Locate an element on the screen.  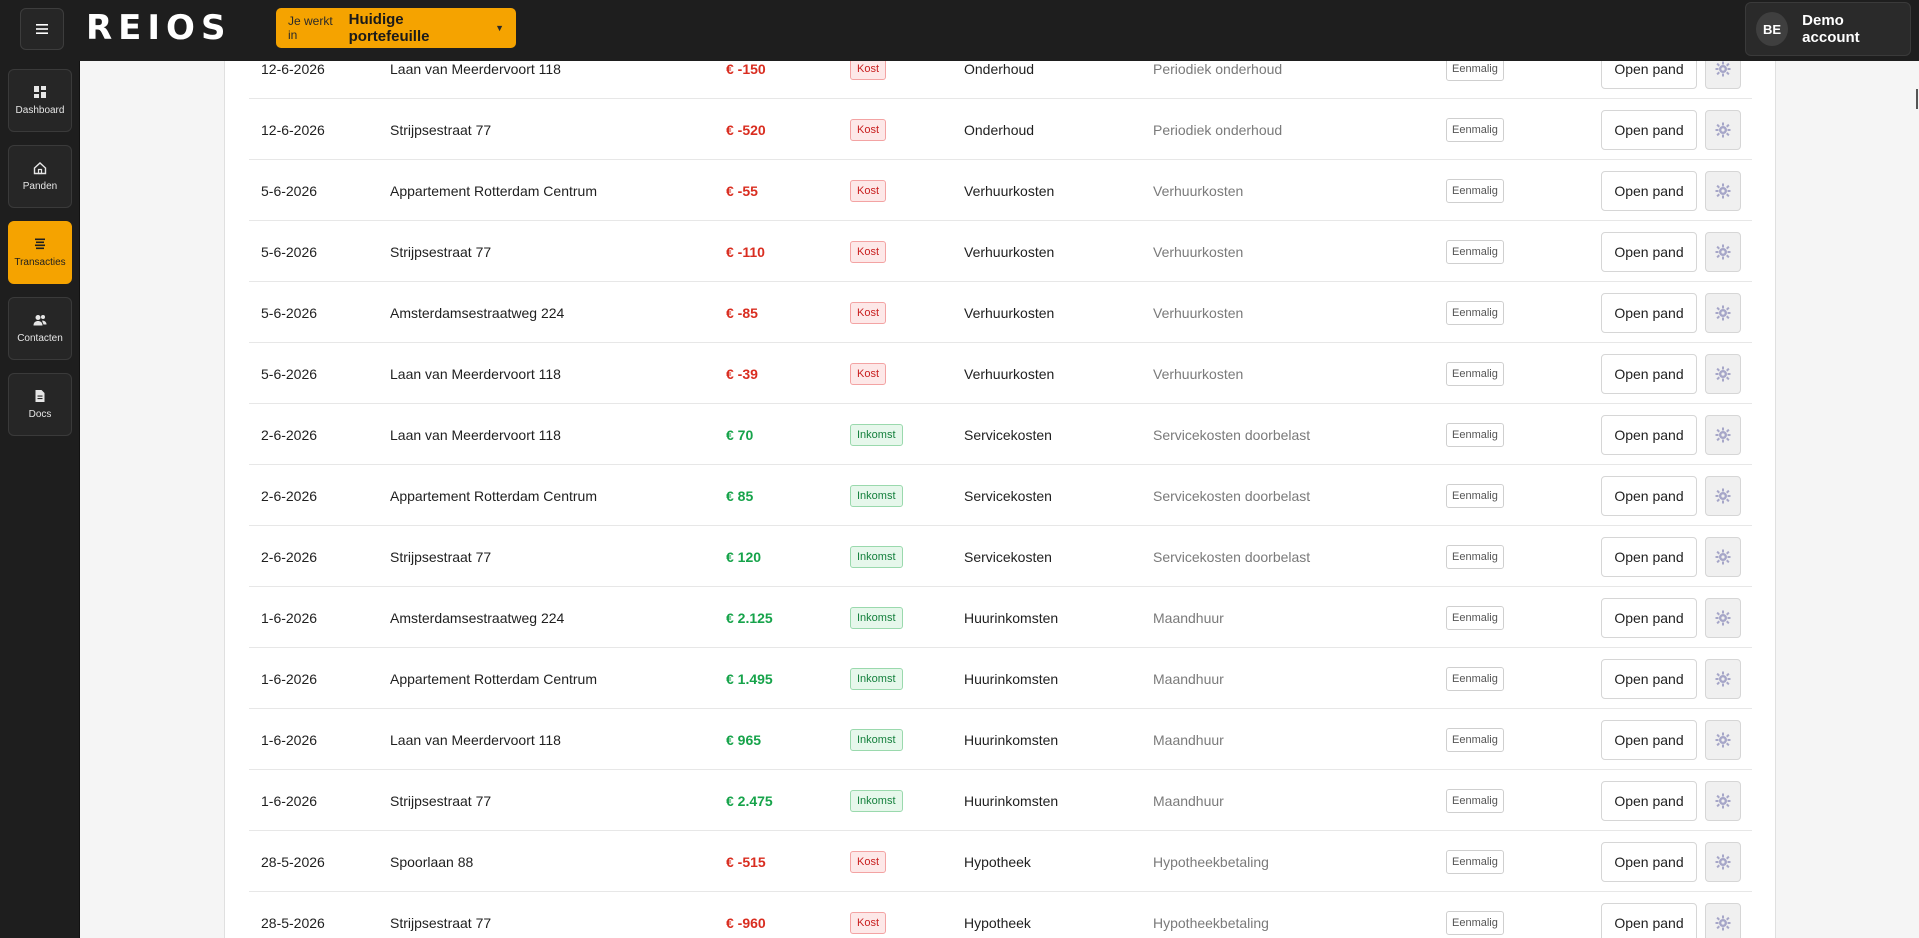
sidebar-item-docs: Docs is located at coordinates (40, 404).